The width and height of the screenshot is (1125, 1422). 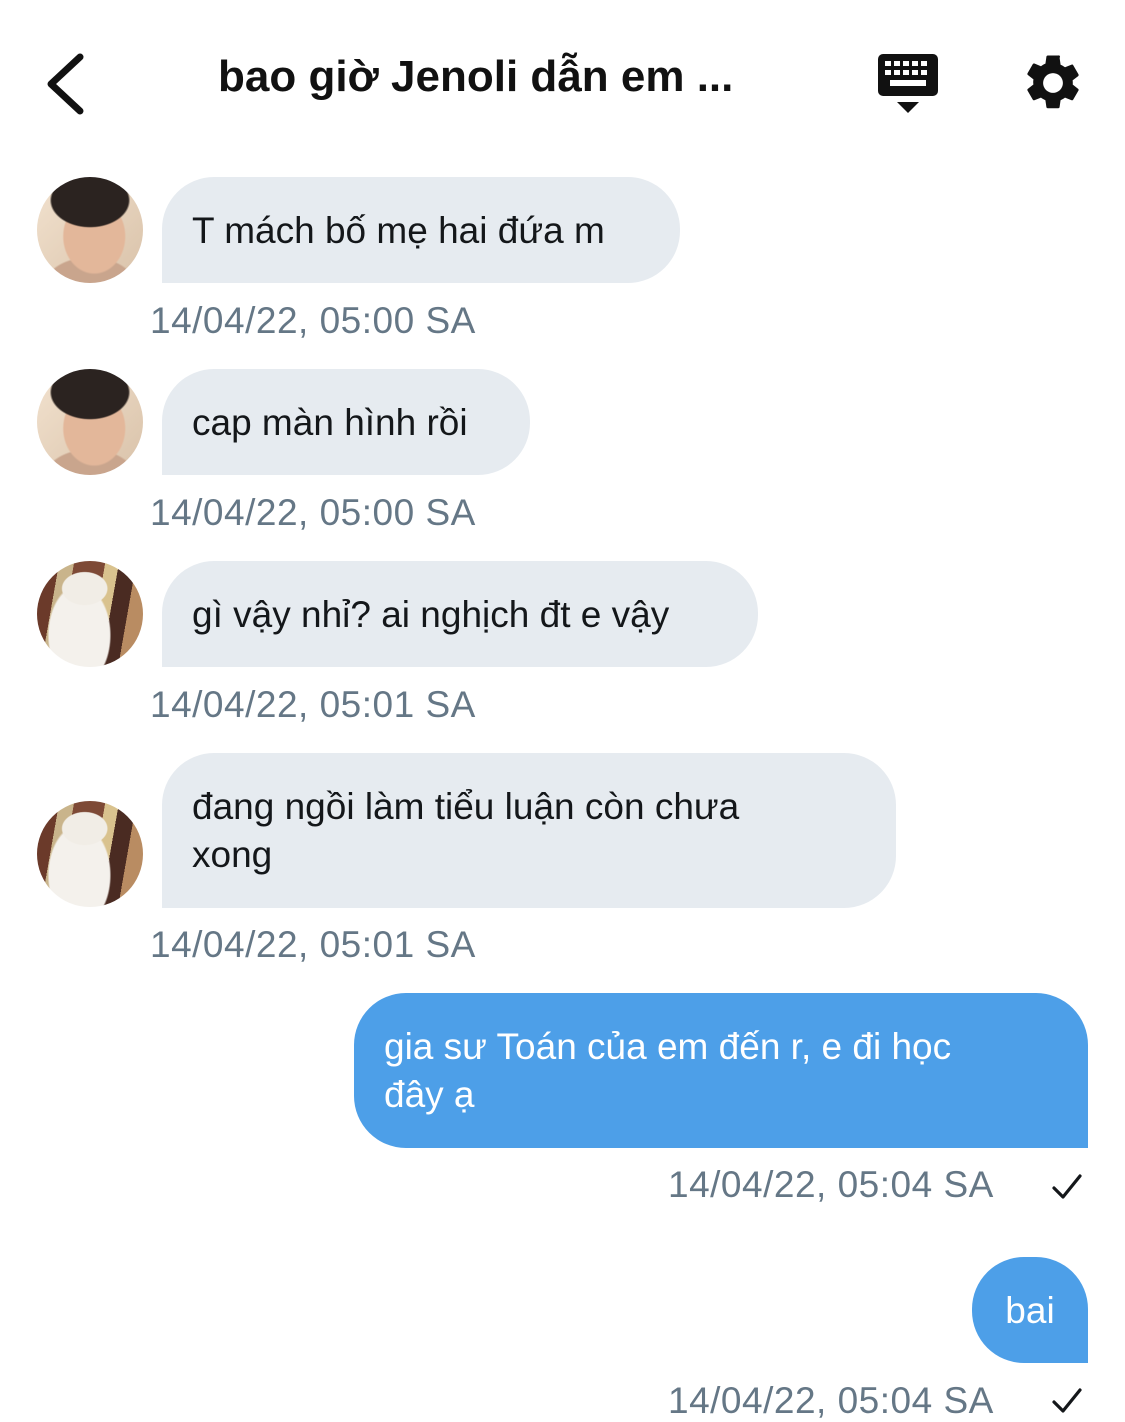 I want to click on gear-icon, so click(x=1053, y=82).